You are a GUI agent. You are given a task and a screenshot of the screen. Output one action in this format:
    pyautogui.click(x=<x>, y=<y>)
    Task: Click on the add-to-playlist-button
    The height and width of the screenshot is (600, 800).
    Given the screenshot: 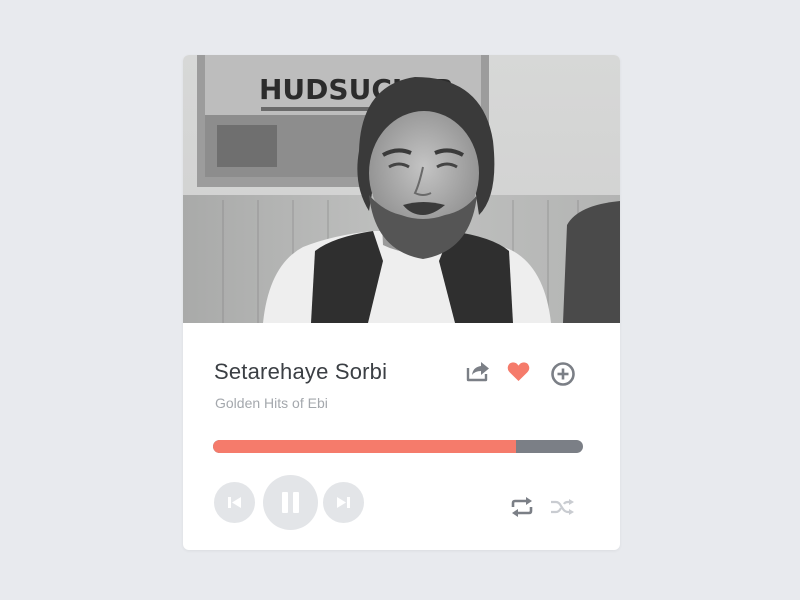 What is the action you would take?
    pyautogui.click(x=563, y=374)
    